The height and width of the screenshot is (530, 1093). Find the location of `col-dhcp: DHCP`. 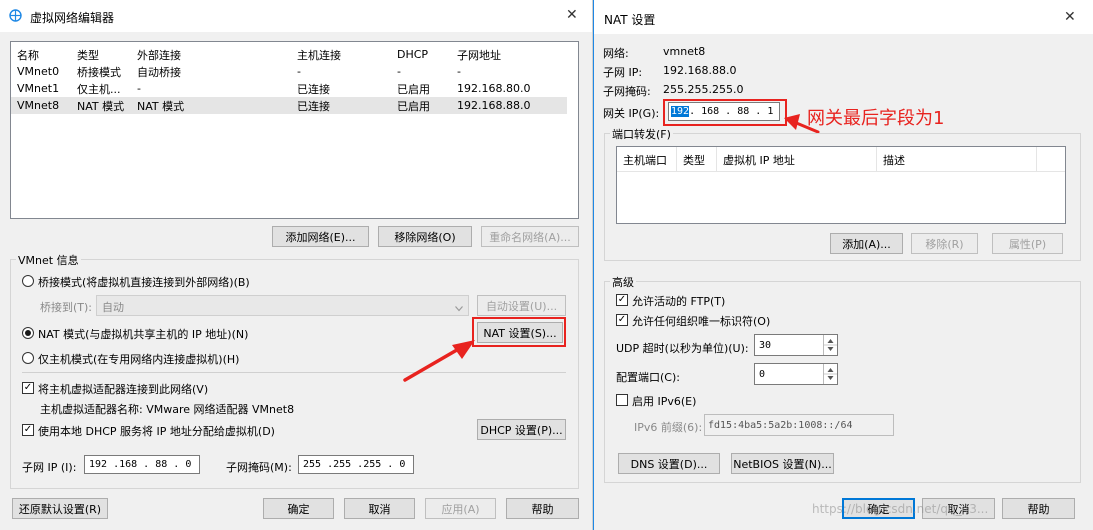

col-dhcp: DHCP is located at coordinates (421, 54).